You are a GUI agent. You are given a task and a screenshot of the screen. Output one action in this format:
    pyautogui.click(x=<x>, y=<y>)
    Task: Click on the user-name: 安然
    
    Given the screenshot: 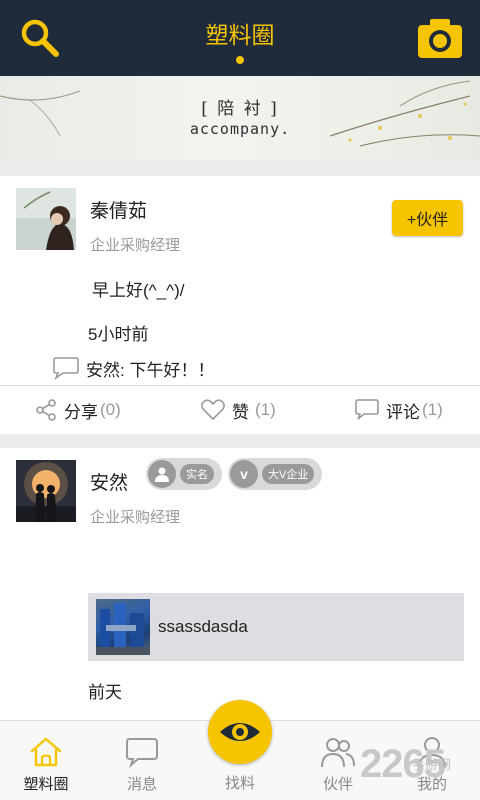 What is the action you would take?
    pyautogui.click(x=109, y=481)
    